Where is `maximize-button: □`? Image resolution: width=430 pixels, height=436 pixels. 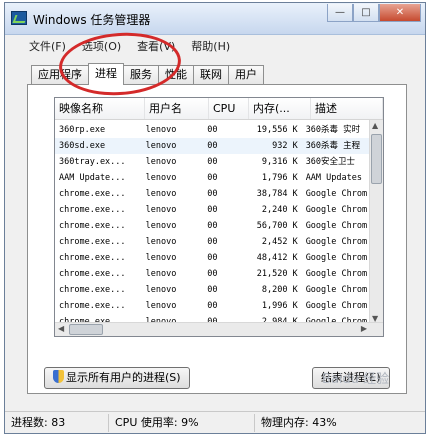 maximize-button: □ is located at coordinates (366, 13).